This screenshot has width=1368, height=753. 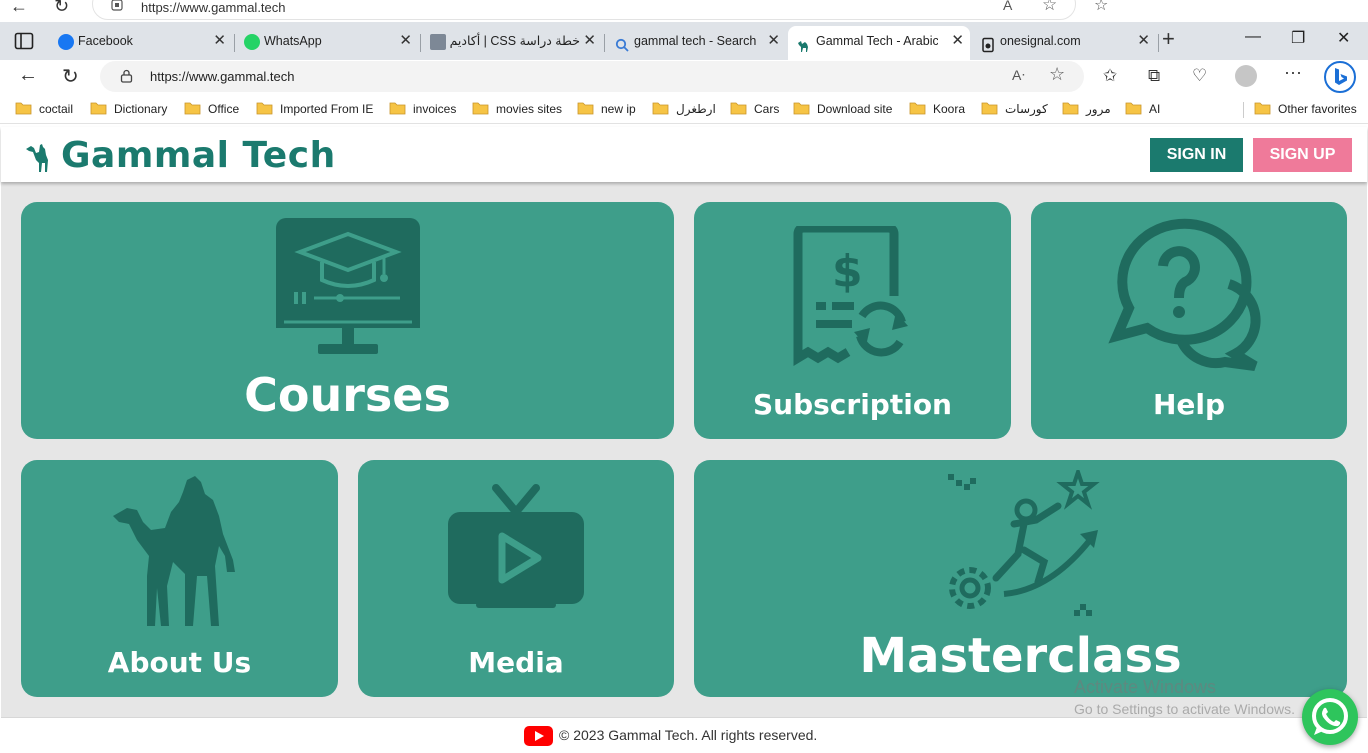 I want to click on about-us-card: About Us, so click(x=179, y=578).